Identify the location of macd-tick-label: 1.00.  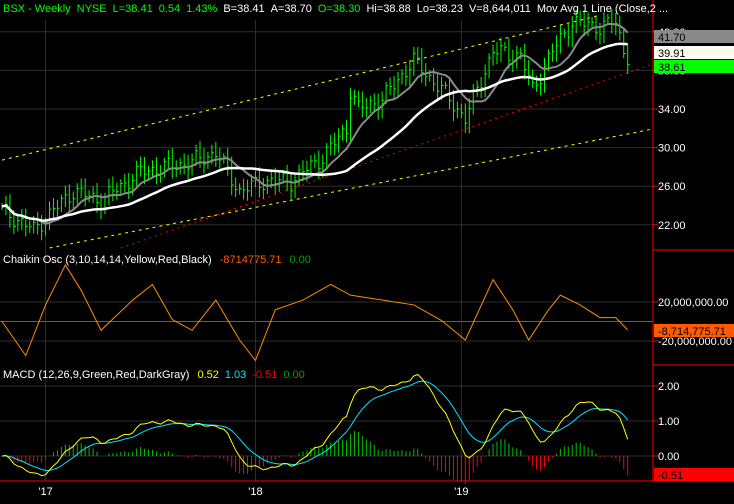
(668, 422).